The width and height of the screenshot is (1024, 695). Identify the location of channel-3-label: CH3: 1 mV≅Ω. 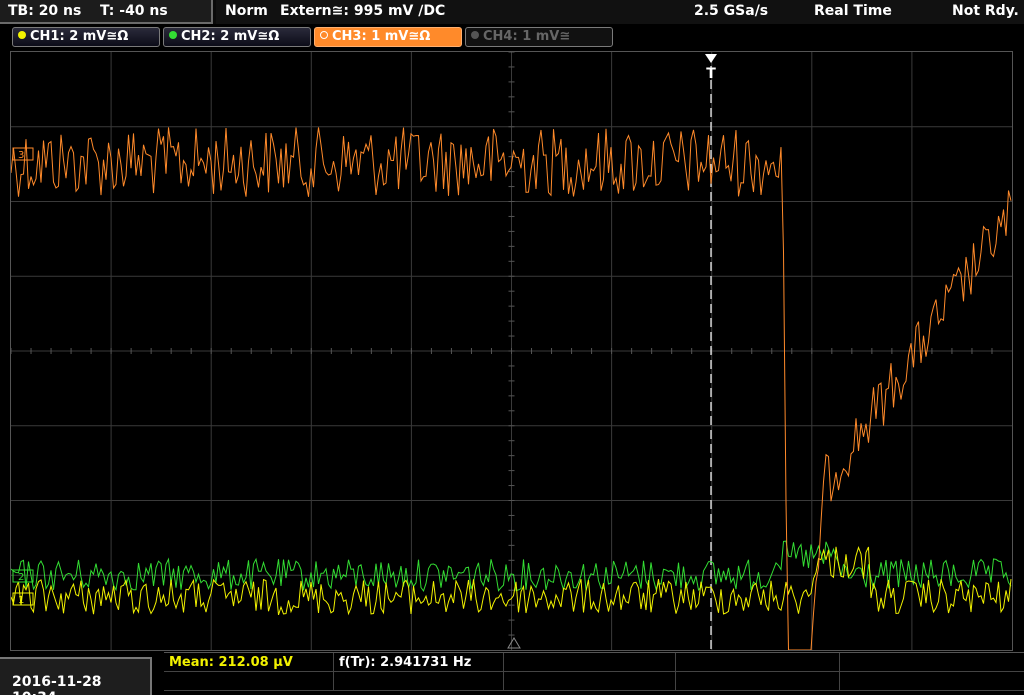
(381, 36).